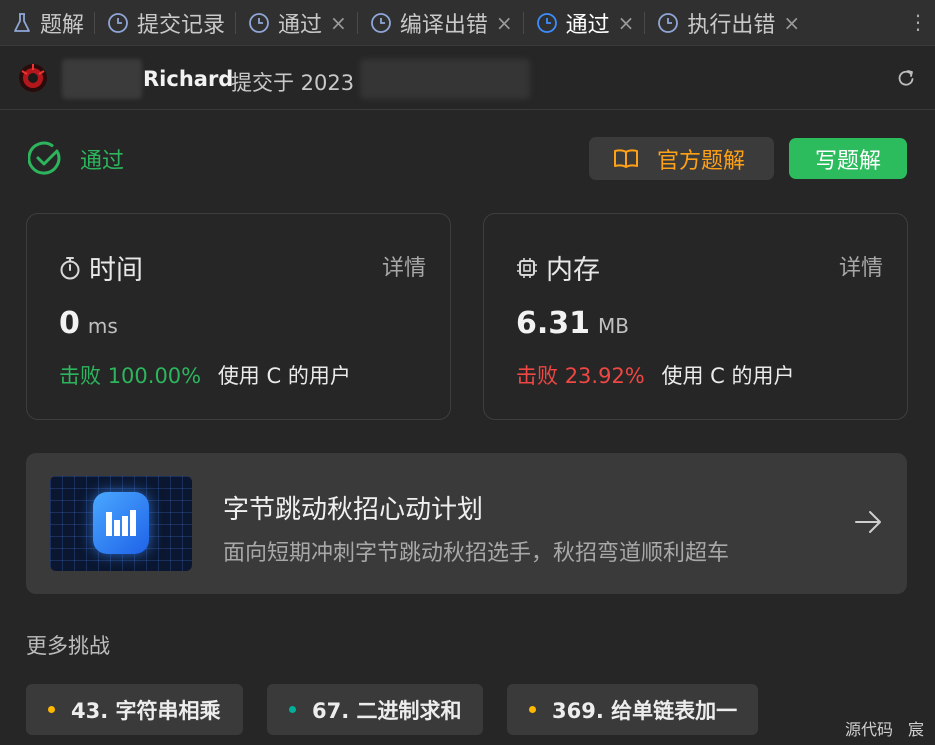  I want to click on arrow-right-icon, so click(868, 522).